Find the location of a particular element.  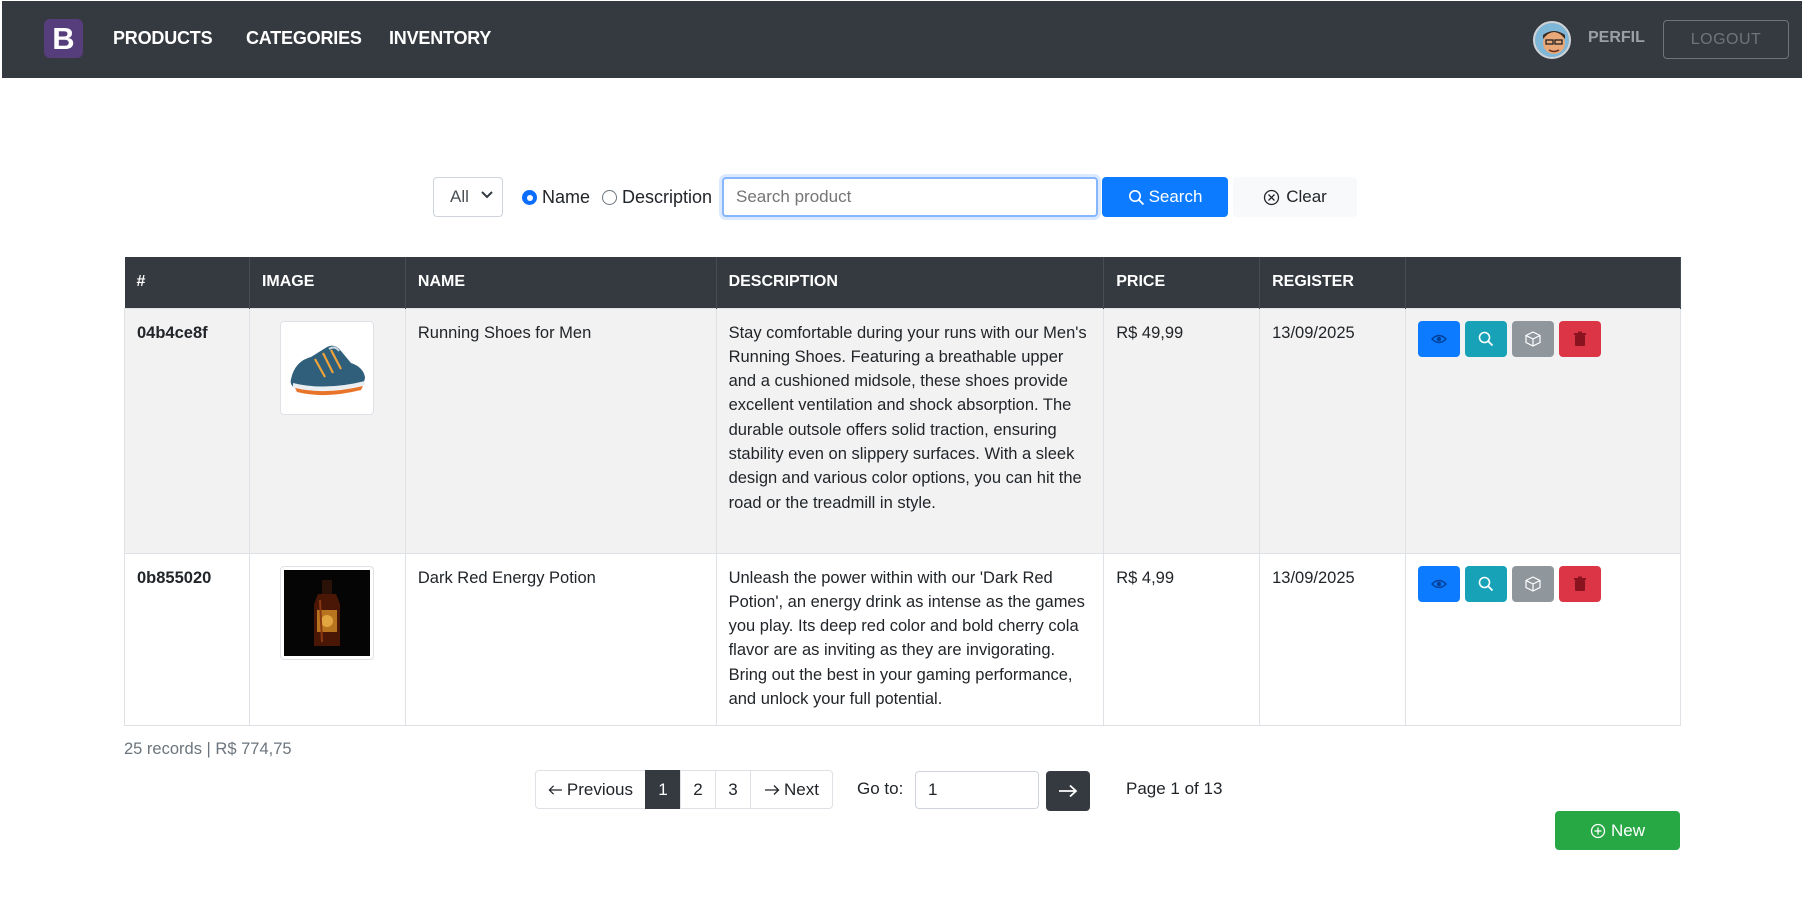

goto-page-input: 1 is located at coordinates (977, 790).